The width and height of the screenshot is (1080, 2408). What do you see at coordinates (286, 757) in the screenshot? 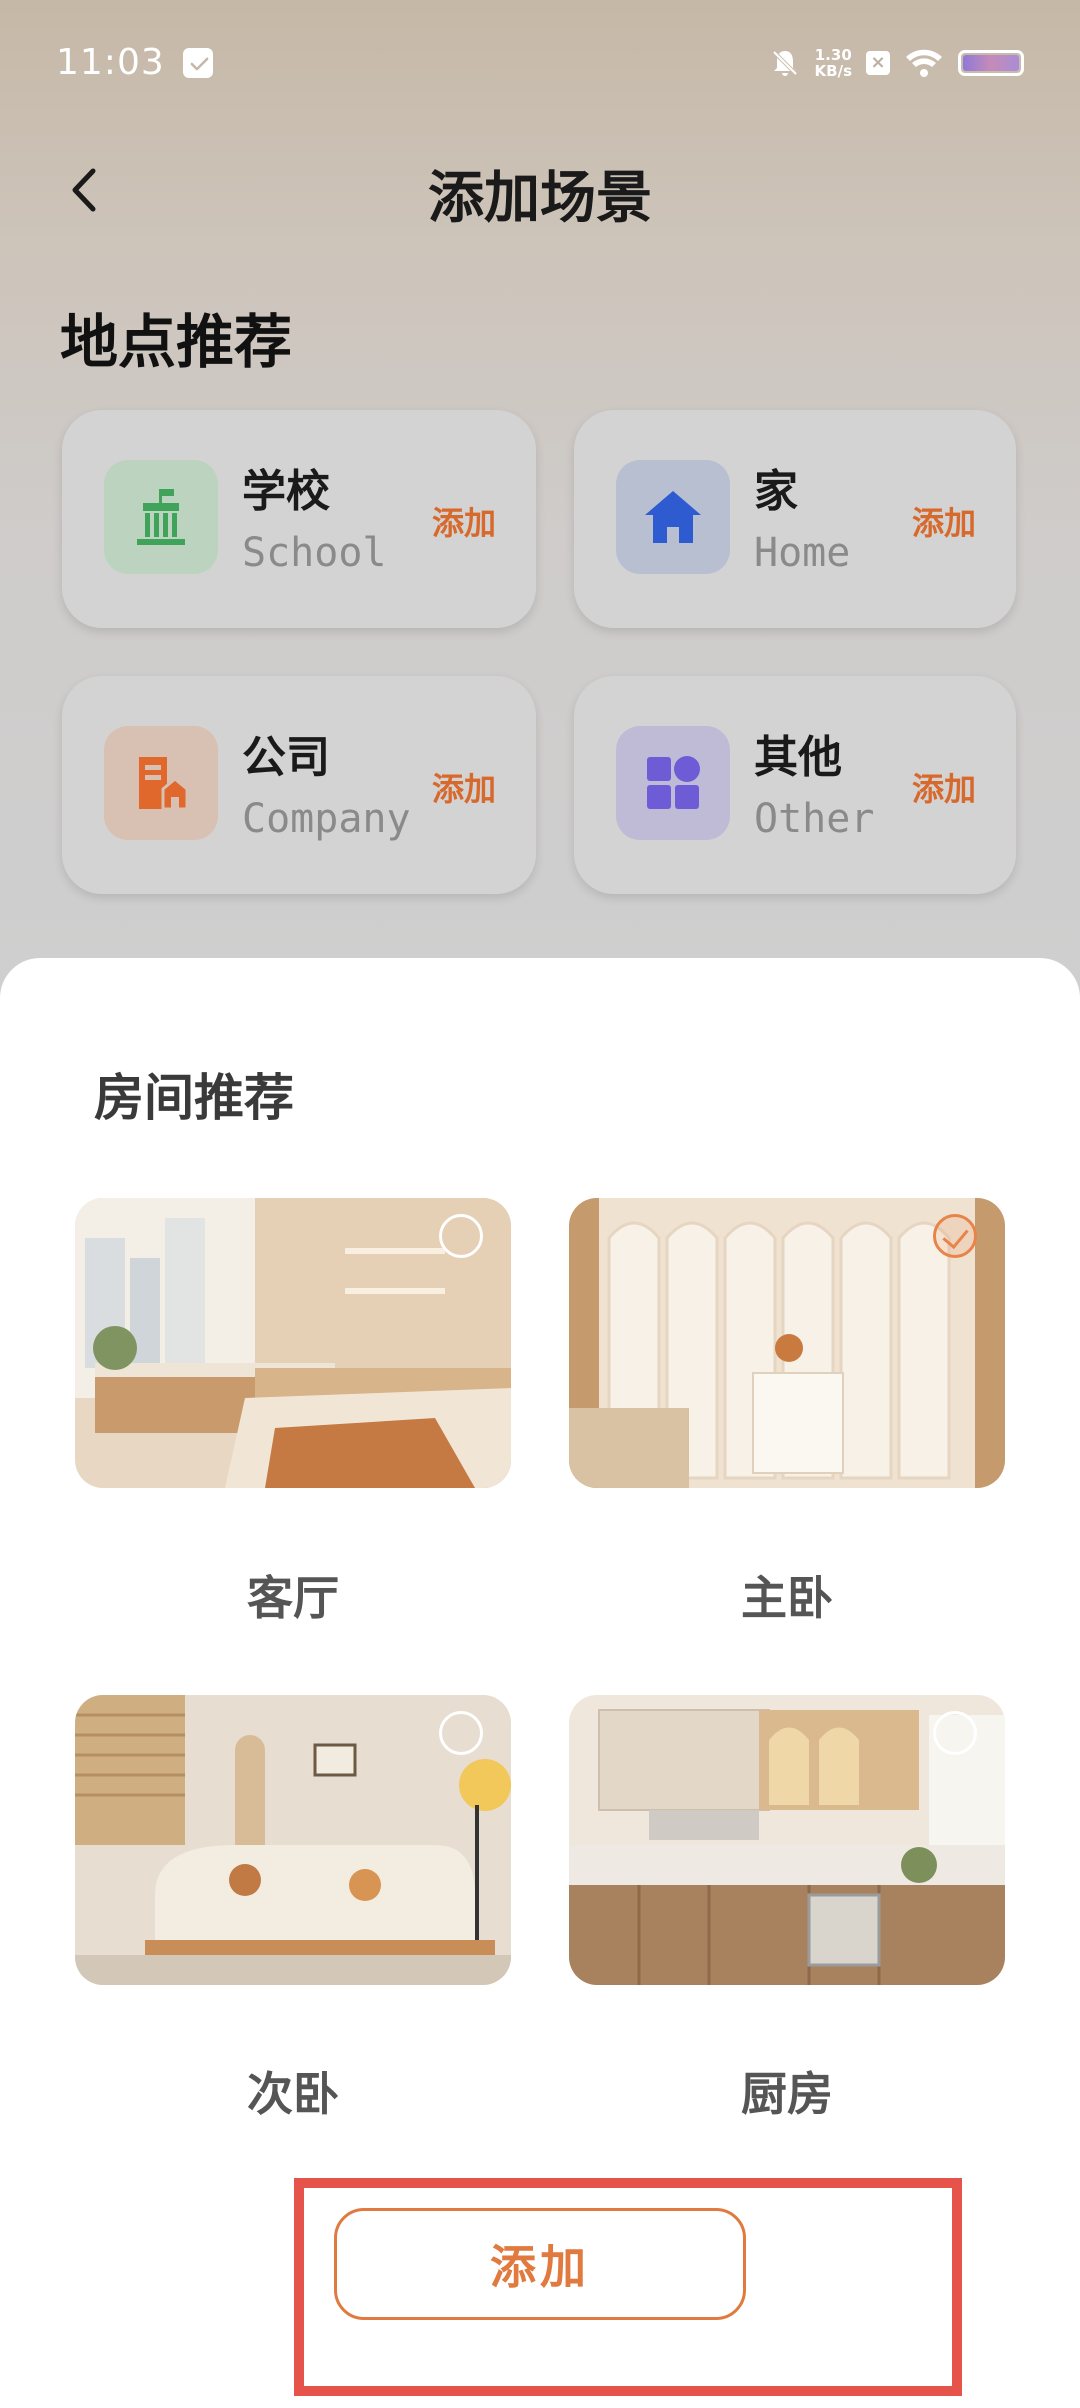
I see `location-name-company: 公司` at bounding box center [286, 757].